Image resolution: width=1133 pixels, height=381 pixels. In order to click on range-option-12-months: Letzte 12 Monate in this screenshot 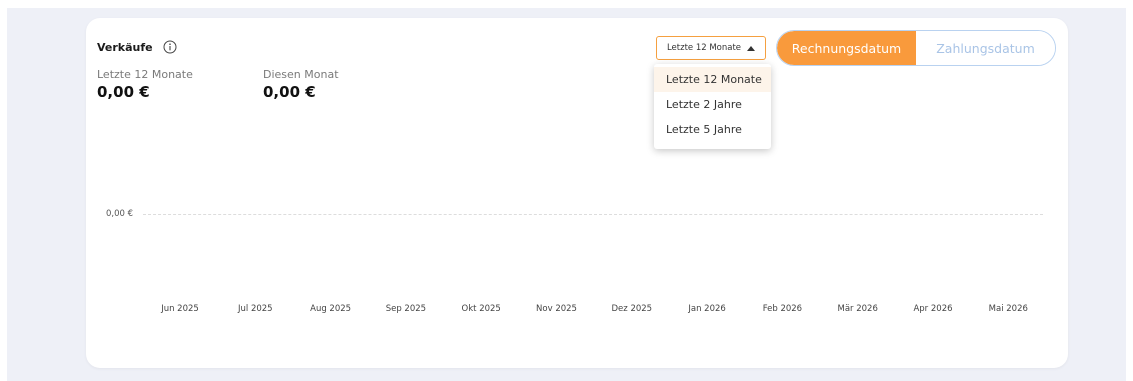, I will do `click(712, 79)`.